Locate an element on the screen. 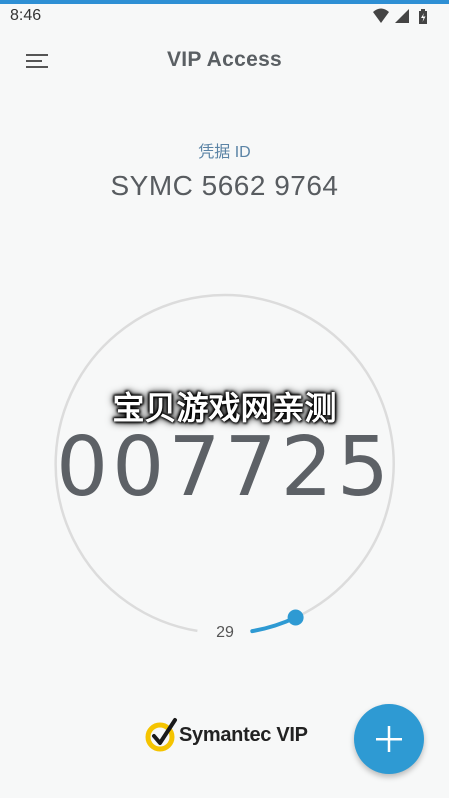 Image resolution: width=449 pixels, height=798 pixels. plus-icon is located at coordinates (389, 739).